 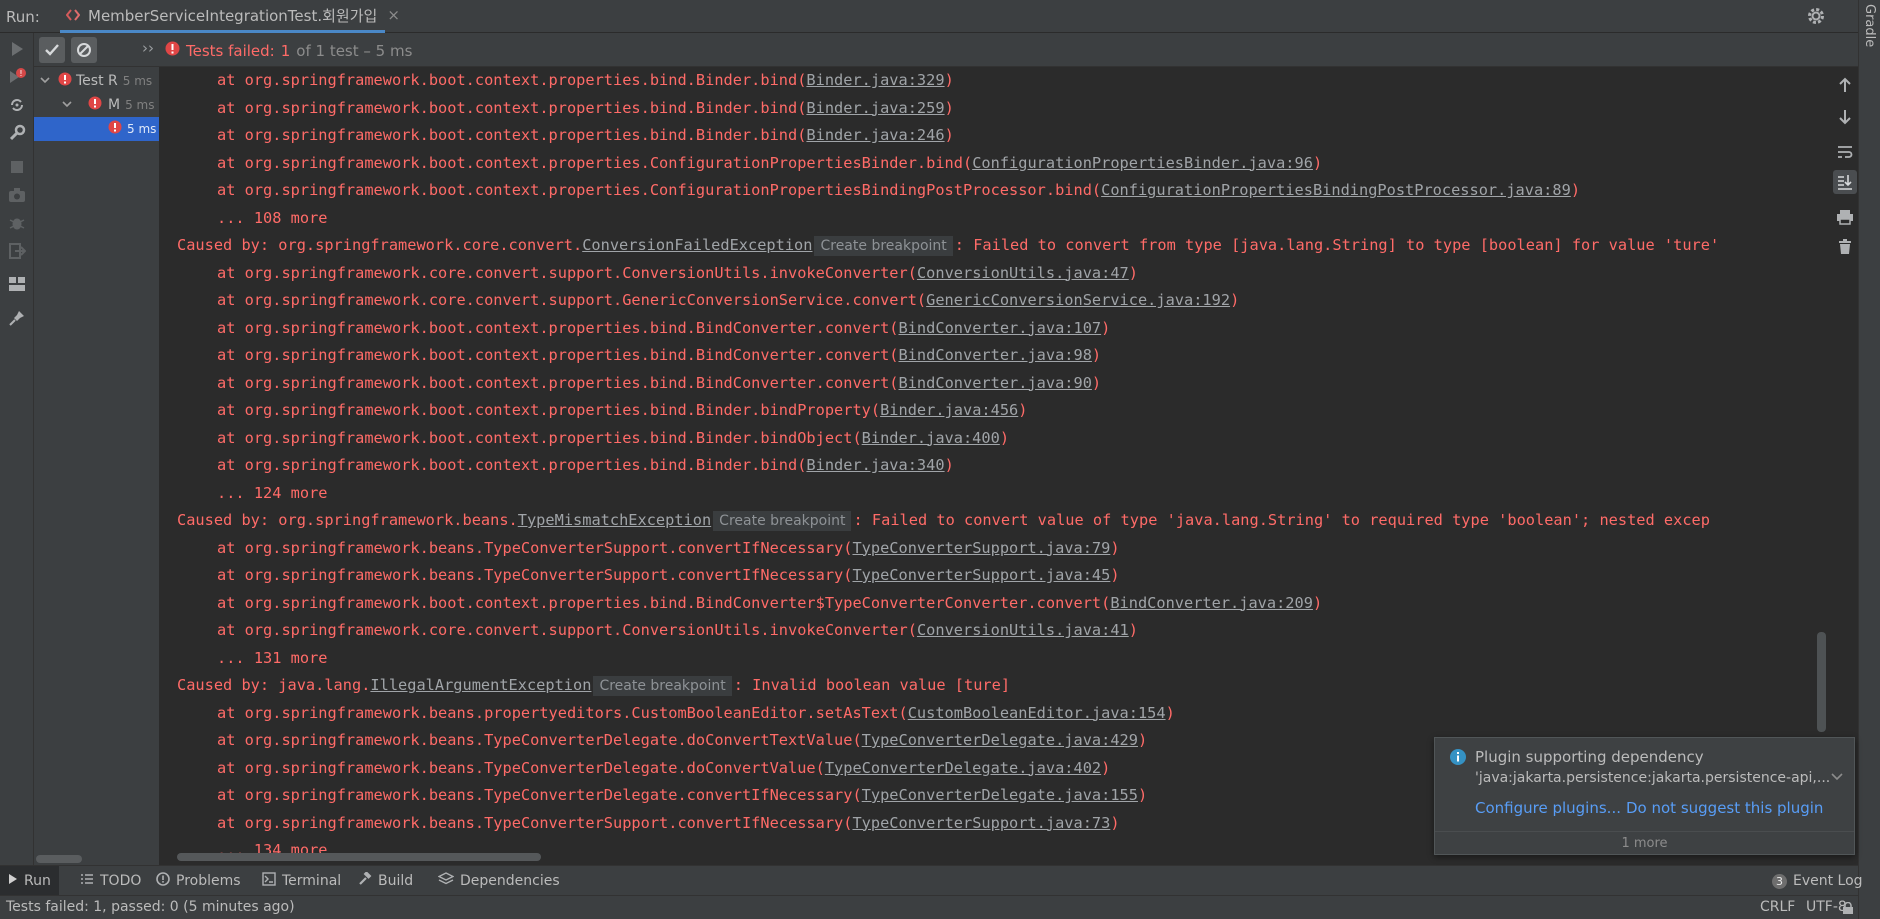 What do you see at coordinates (940, 16) in the screenshot?
I see `run-tab-bar: Run: MemberServiceIntegrationTest.회원가입 ×` at bounding box center [940, 16].